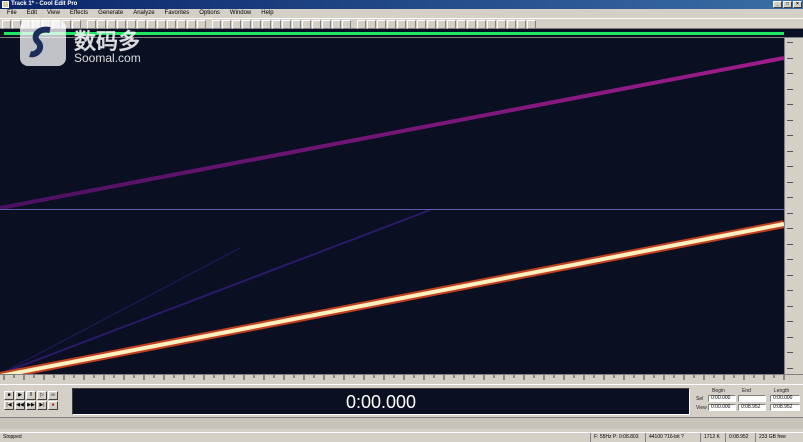 This screenshot has height=442, width=803. Describe the element at coordinates (53, 395) in the screenshot. I see `loop-icon: ∞` at that location.